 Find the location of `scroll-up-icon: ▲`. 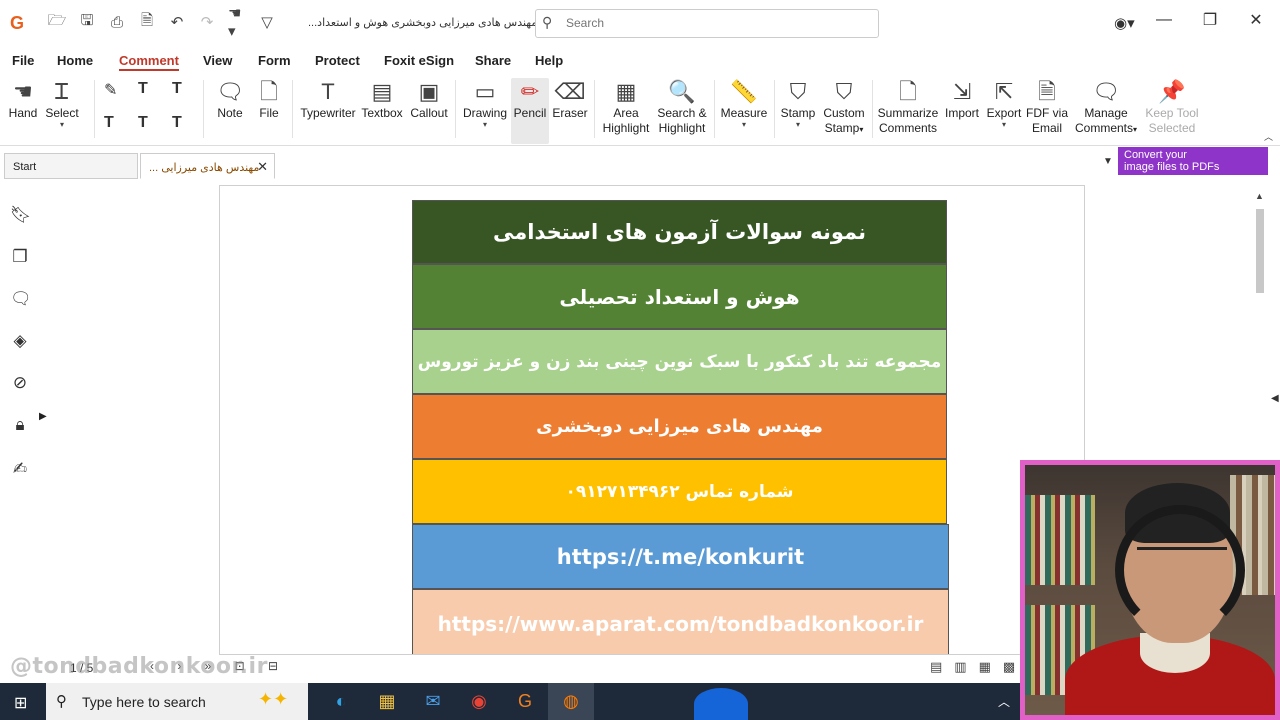

scroll-up-icon: ▲ is located at coordinates (1259, 196).